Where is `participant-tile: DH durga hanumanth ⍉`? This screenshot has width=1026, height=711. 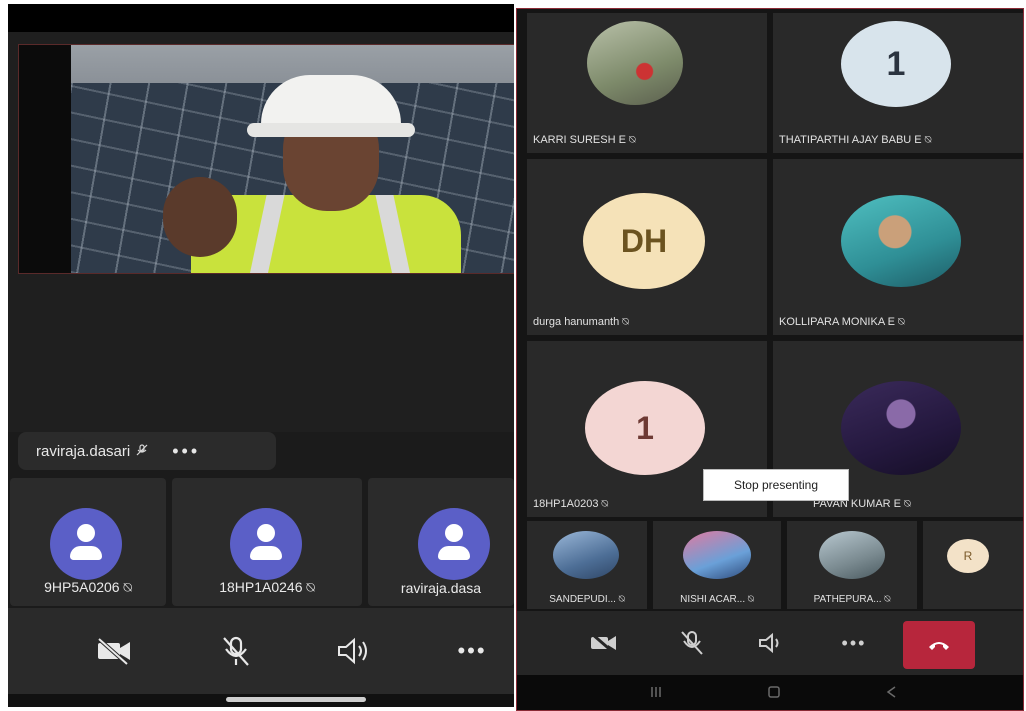 participant-tile: DH durga hanumanth ⍉ is located at coordinates (647, 247).